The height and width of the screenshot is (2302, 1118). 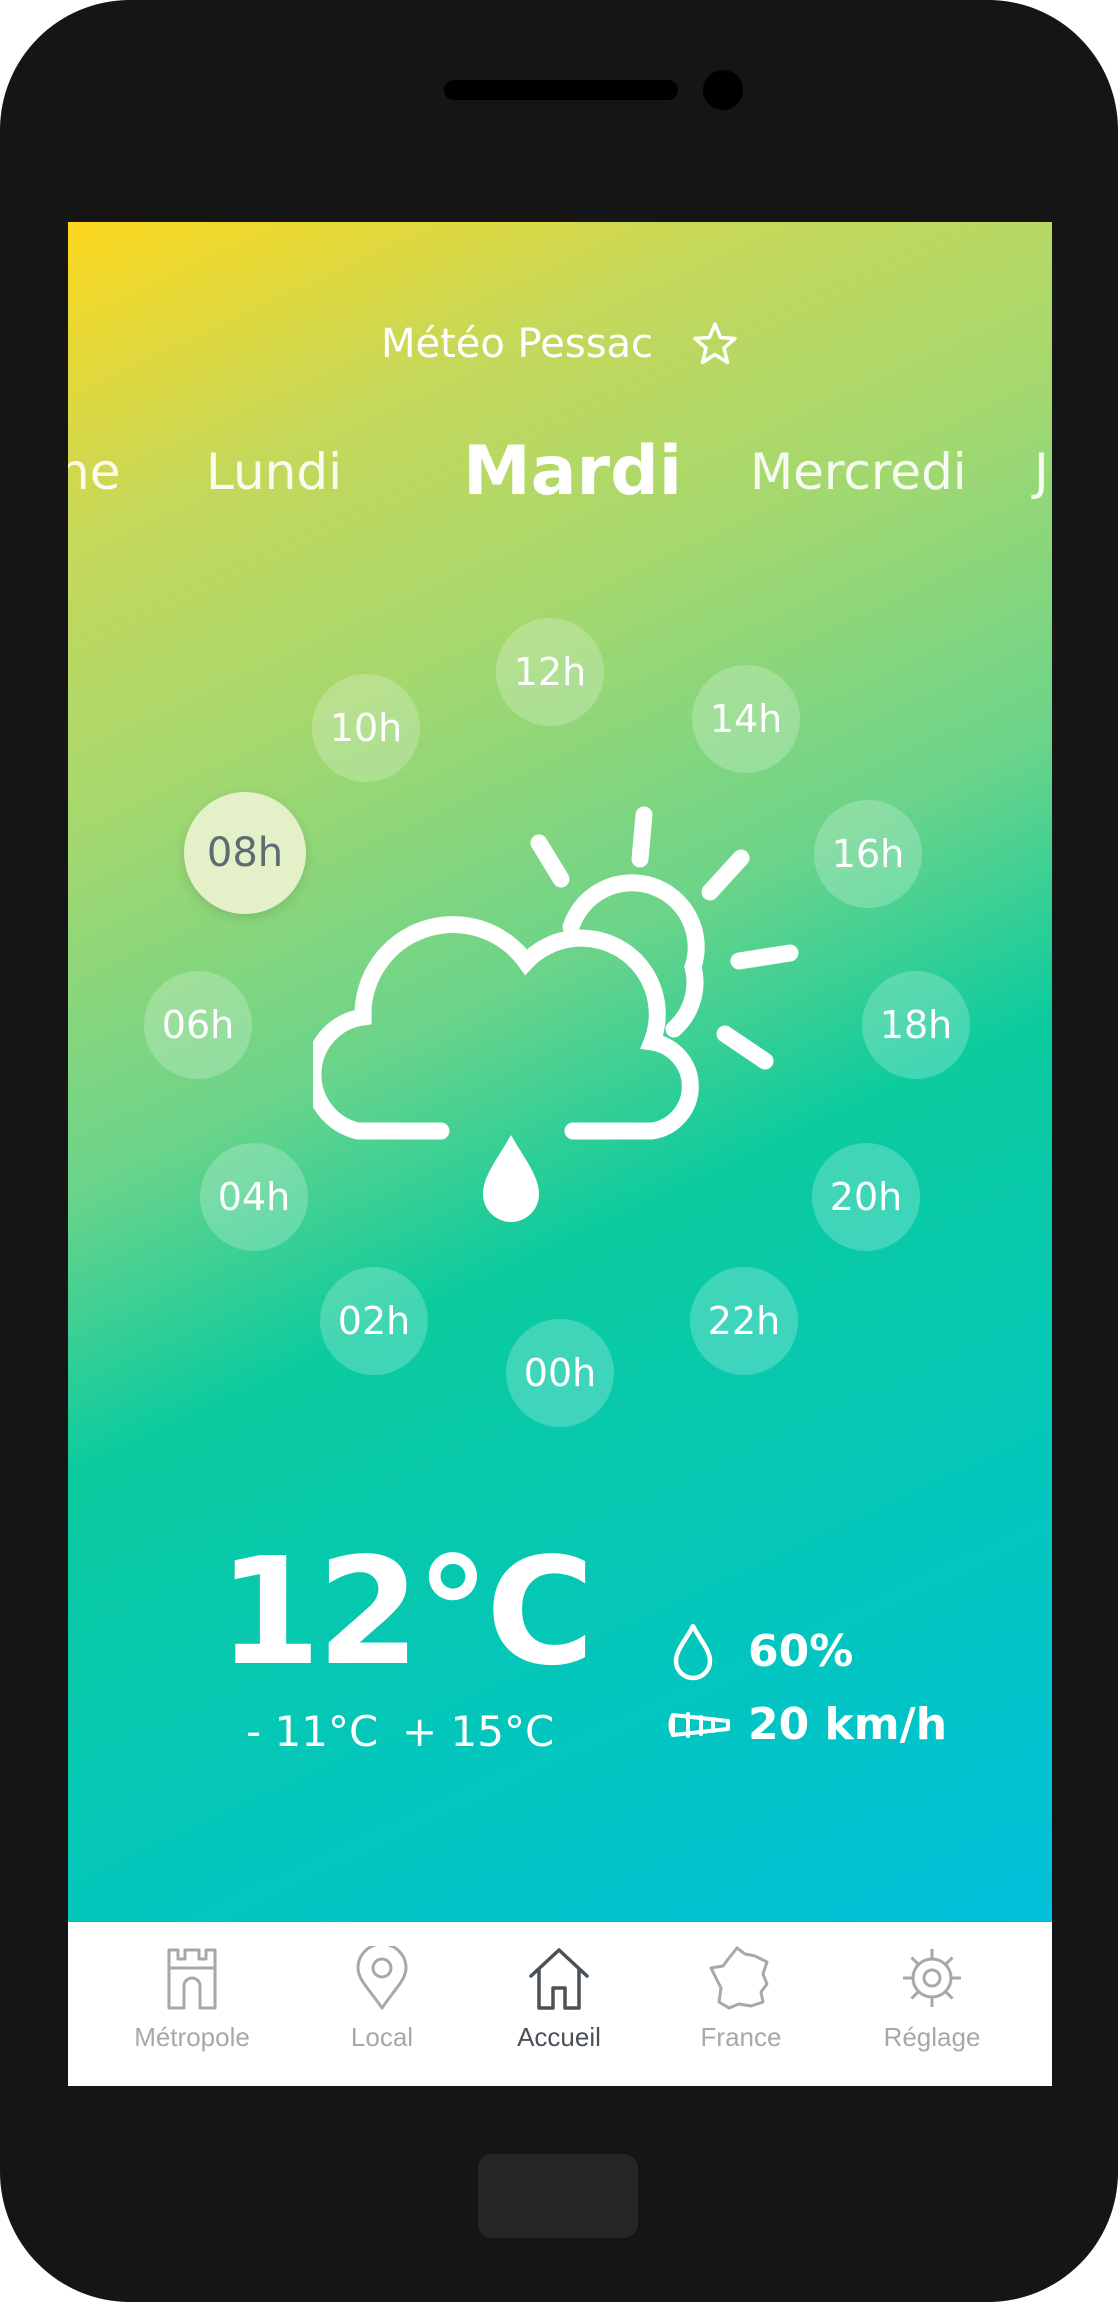 I want to click on hour-button-04h: 04h, so click(x=254, y=1197).